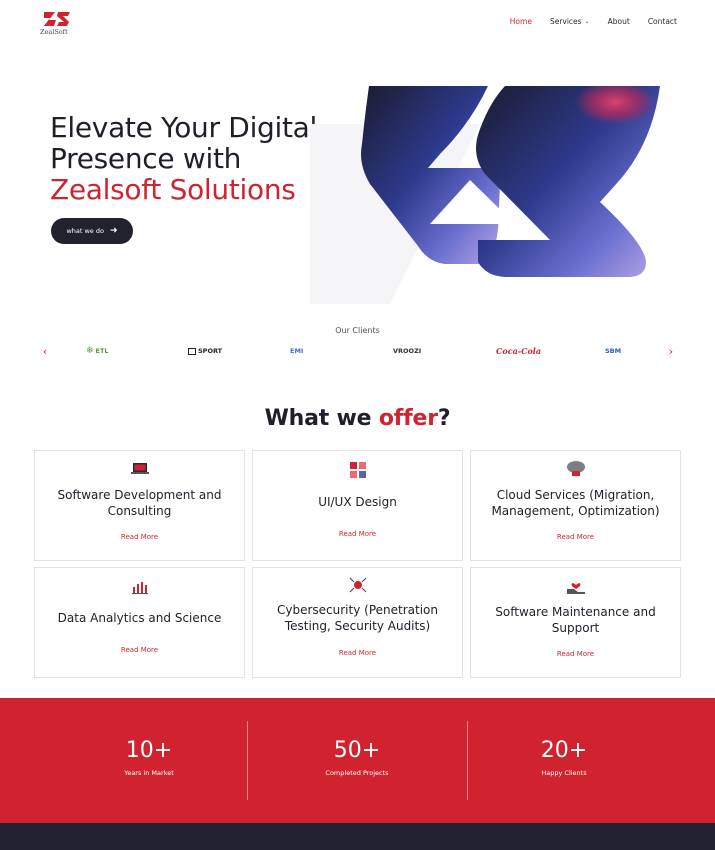  What do you see at coordinates (139, 587) in the screenshot?
I see `bar-chart-icon` at bounding box center [139, 587].